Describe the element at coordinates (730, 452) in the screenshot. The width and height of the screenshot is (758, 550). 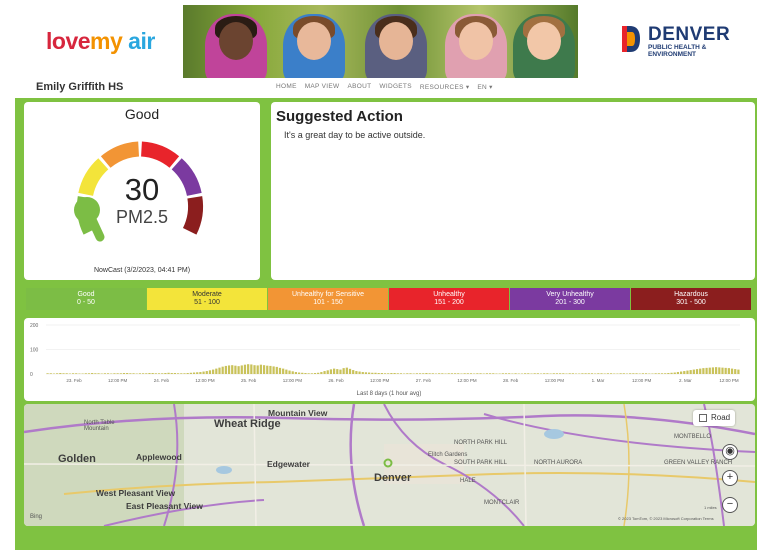
I see `locate-me-button: ◉` at that location.